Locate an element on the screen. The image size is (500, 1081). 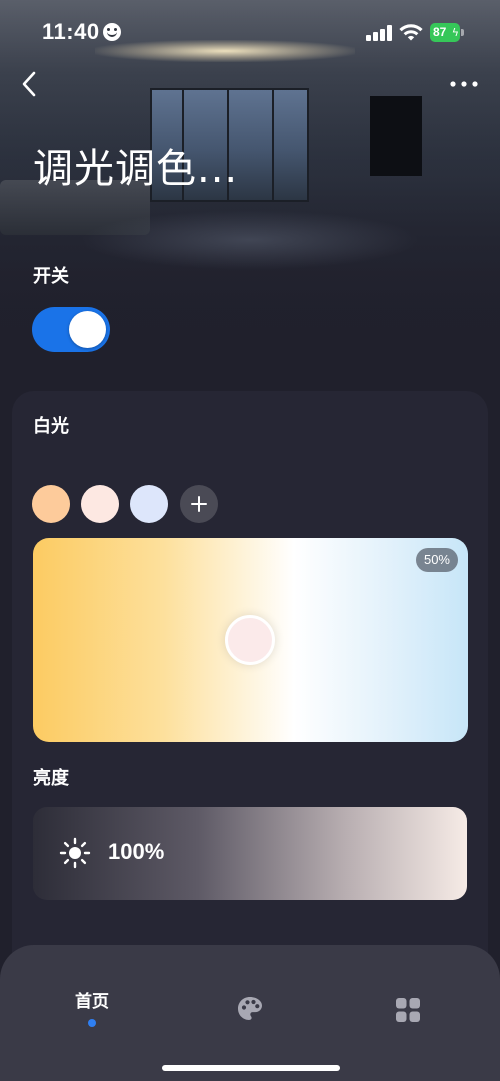
nav-tab-home: 首页 is located at coordinates (92, 1006).